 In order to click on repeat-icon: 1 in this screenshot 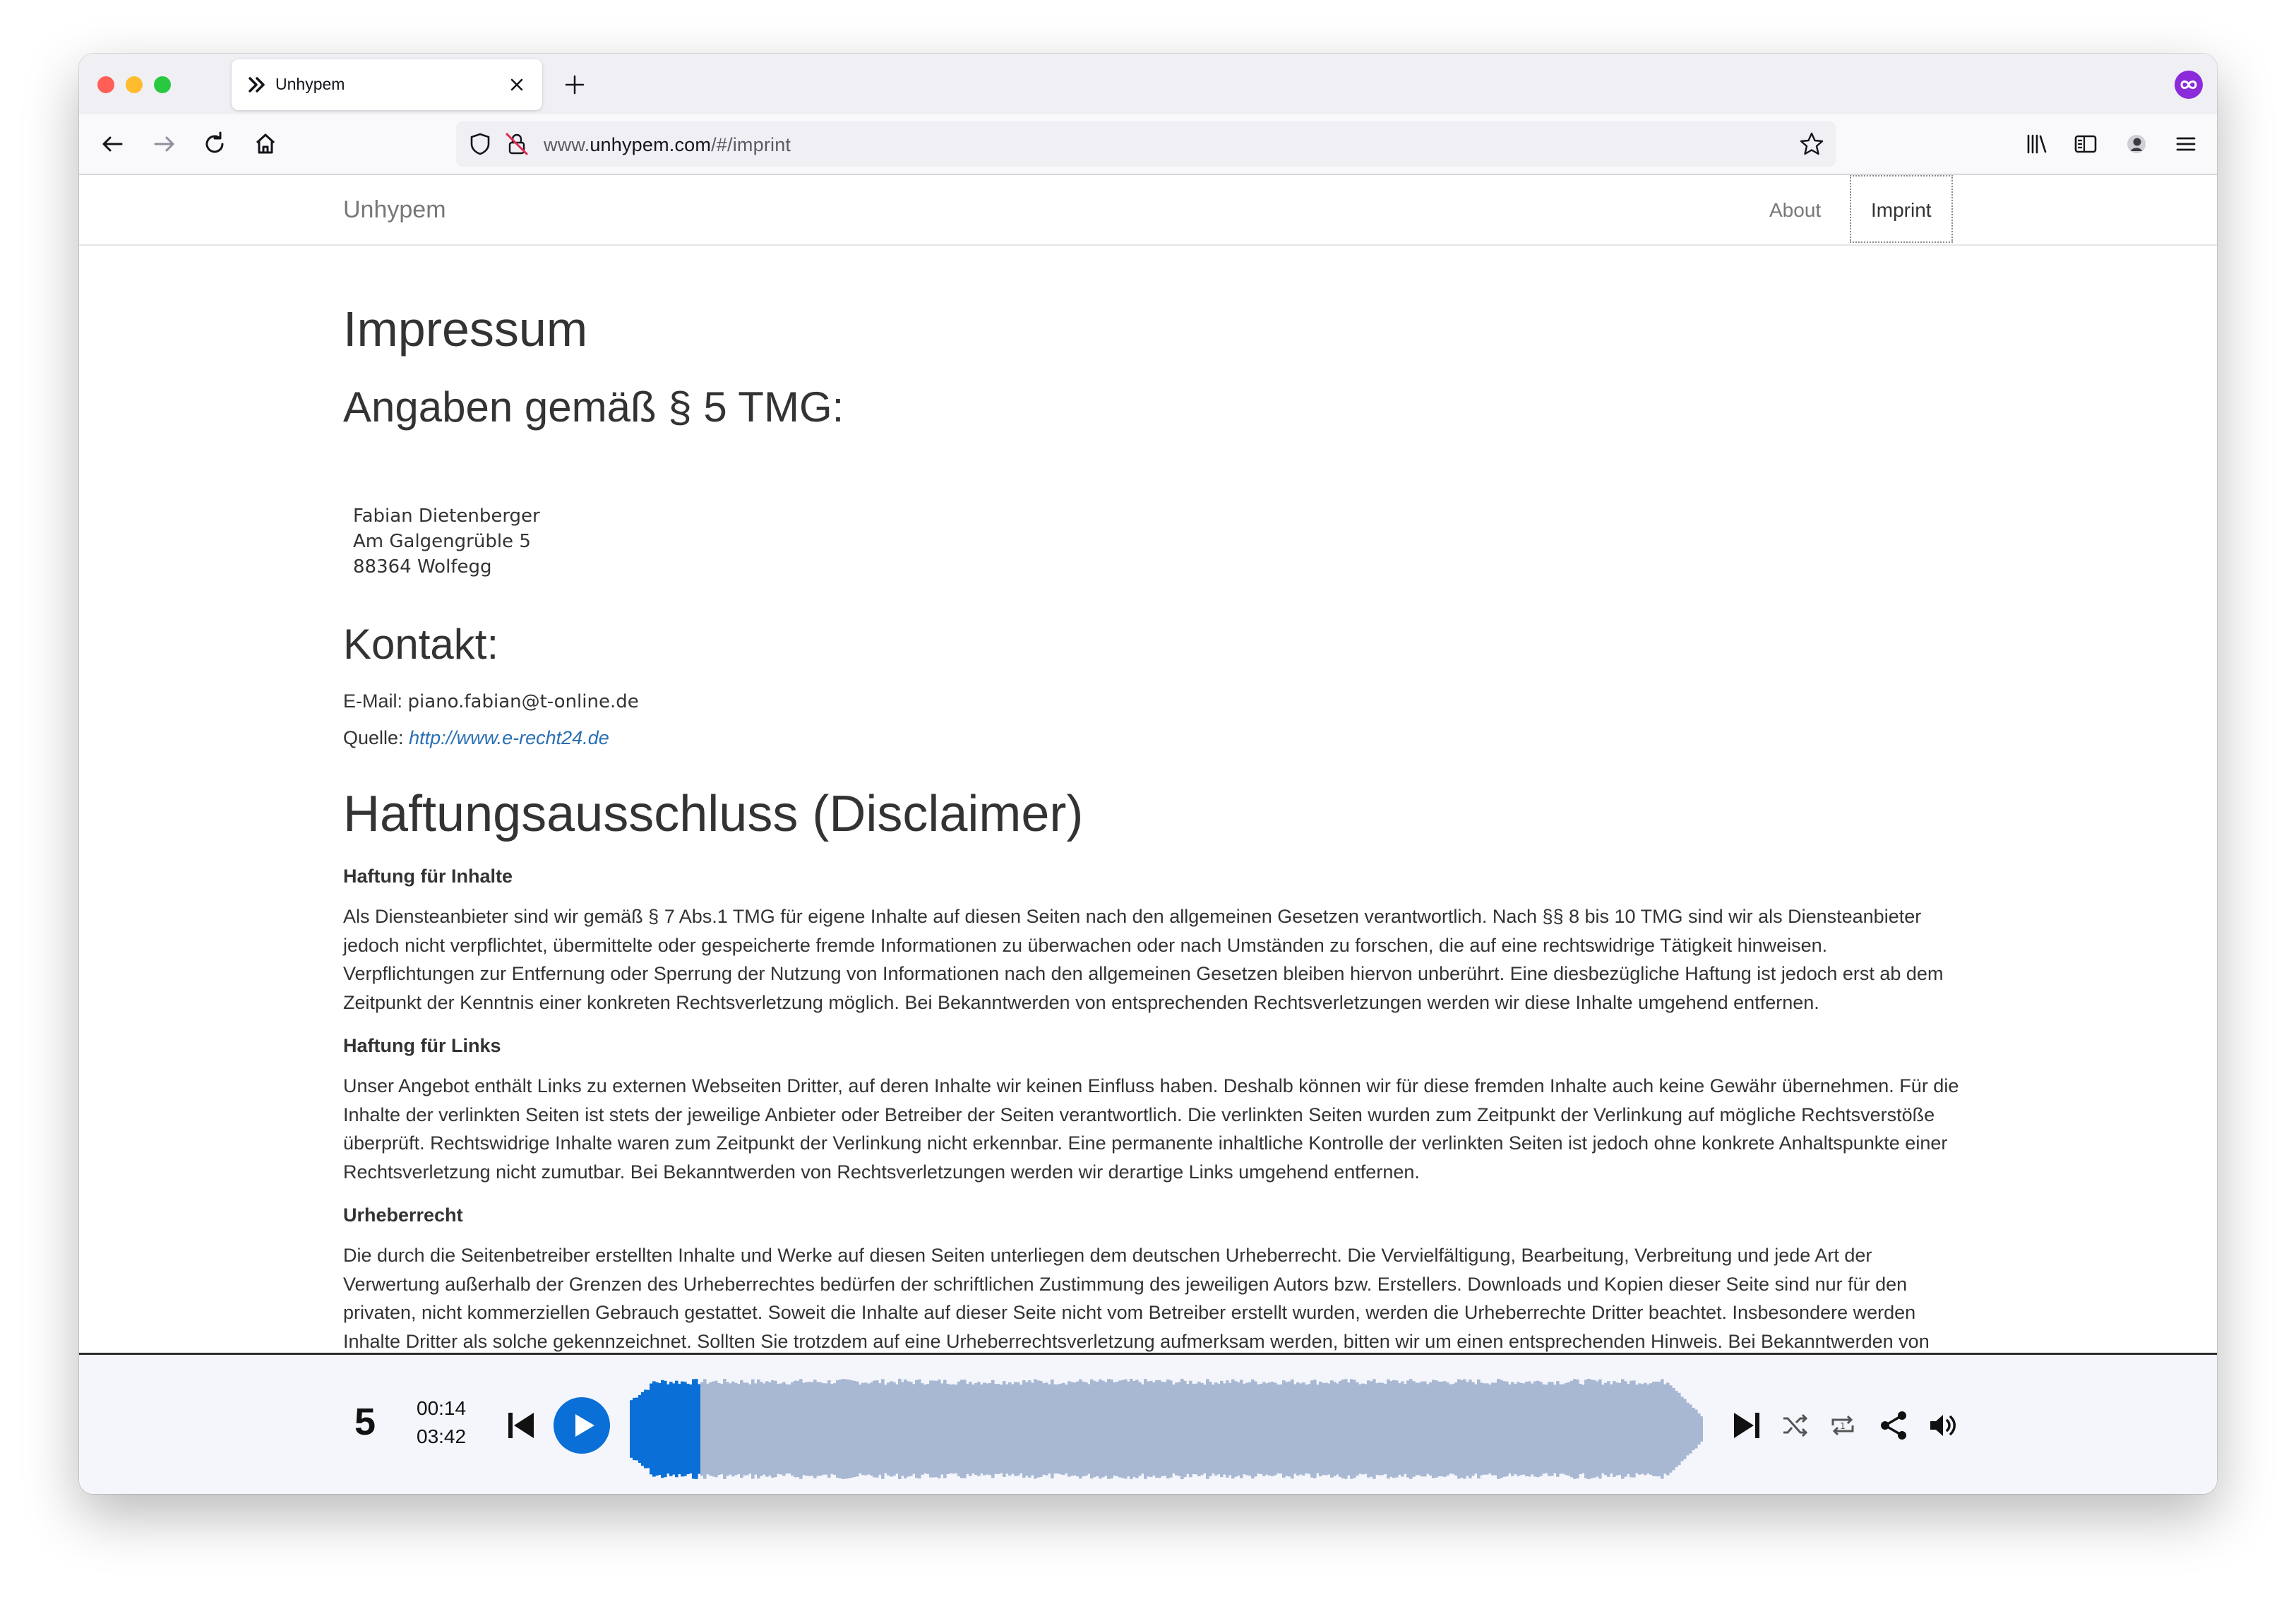, I will do `click(1842, 1425)`.